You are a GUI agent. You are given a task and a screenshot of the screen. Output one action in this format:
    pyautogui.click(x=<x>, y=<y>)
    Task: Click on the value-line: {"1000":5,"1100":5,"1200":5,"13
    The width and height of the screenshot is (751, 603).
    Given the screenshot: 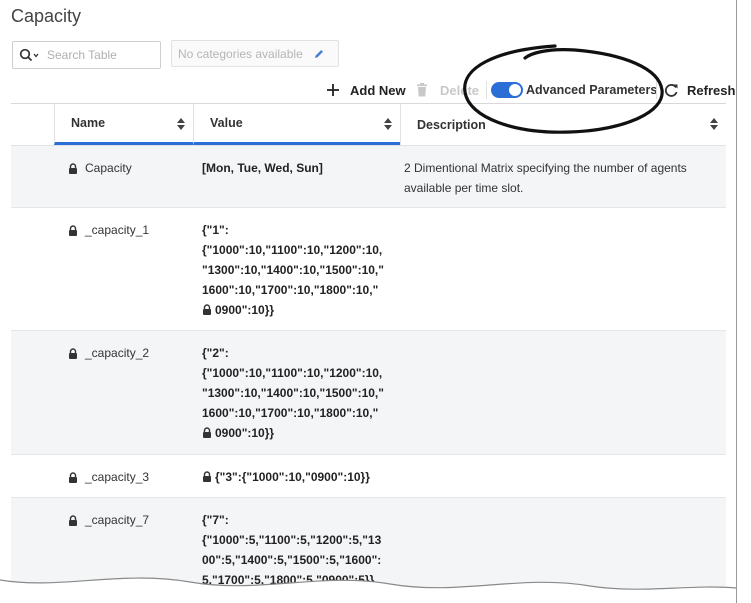 What is the action you would take?
    pyautogui.click(x=292, y=540)
    